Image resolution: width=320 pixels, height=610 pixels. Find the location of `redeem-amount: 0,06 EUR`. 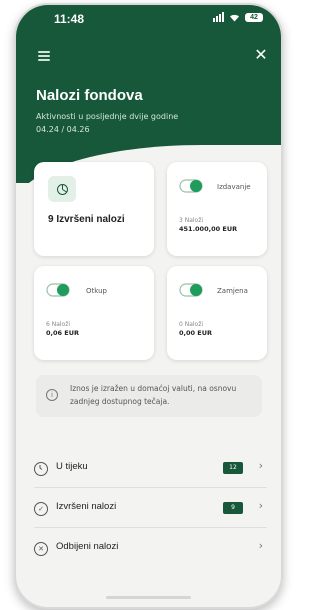

redeem-amount: 0,06 EUR is located at coordinates (63, 333).